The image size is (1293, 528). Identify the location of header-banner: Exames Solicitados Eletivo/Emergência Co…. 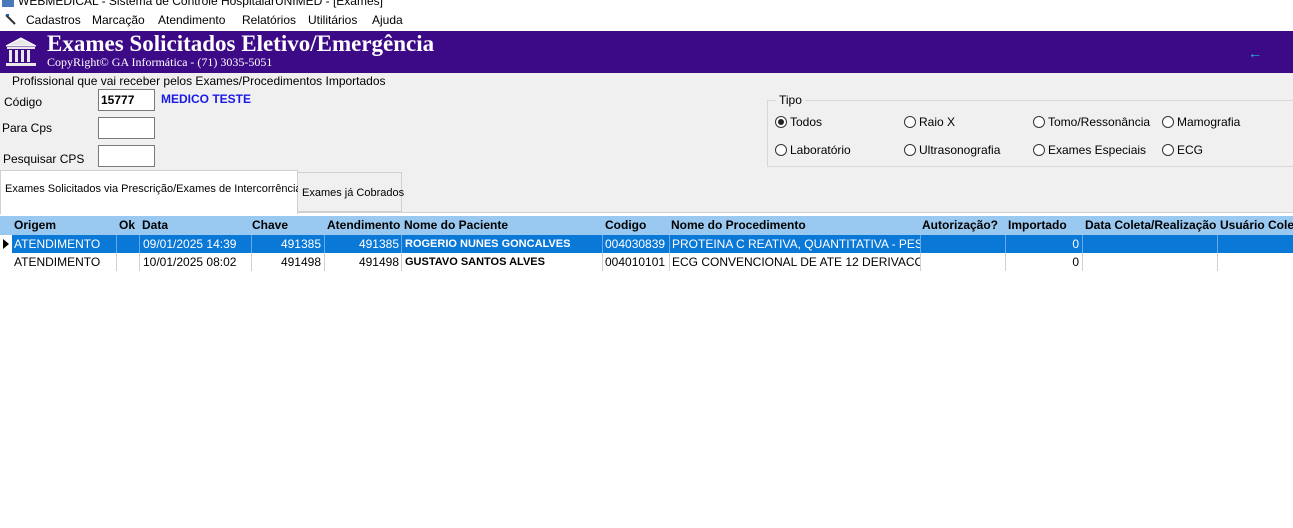
(646, 52).